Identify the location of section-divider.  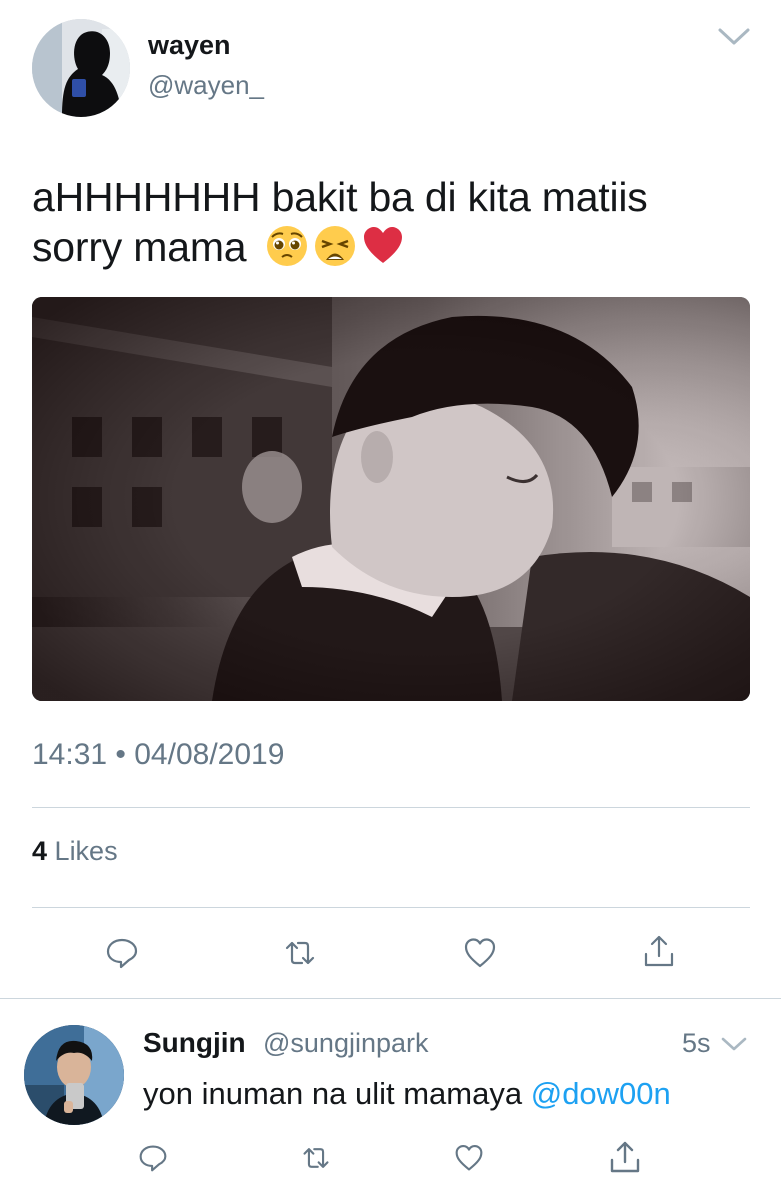
(390, 998).